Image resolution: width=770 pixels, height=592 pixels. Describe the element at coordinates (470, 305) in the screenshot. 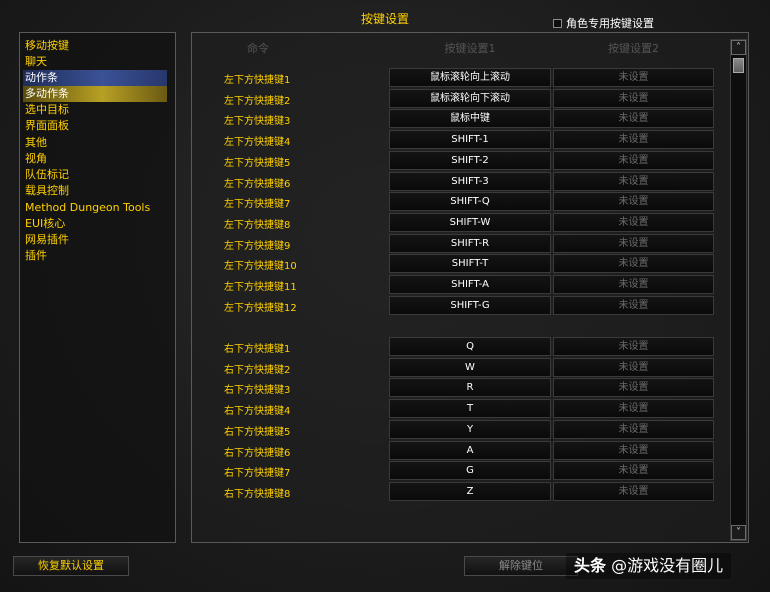

I see `binding-key1-button: SHIFT-G` at that location.